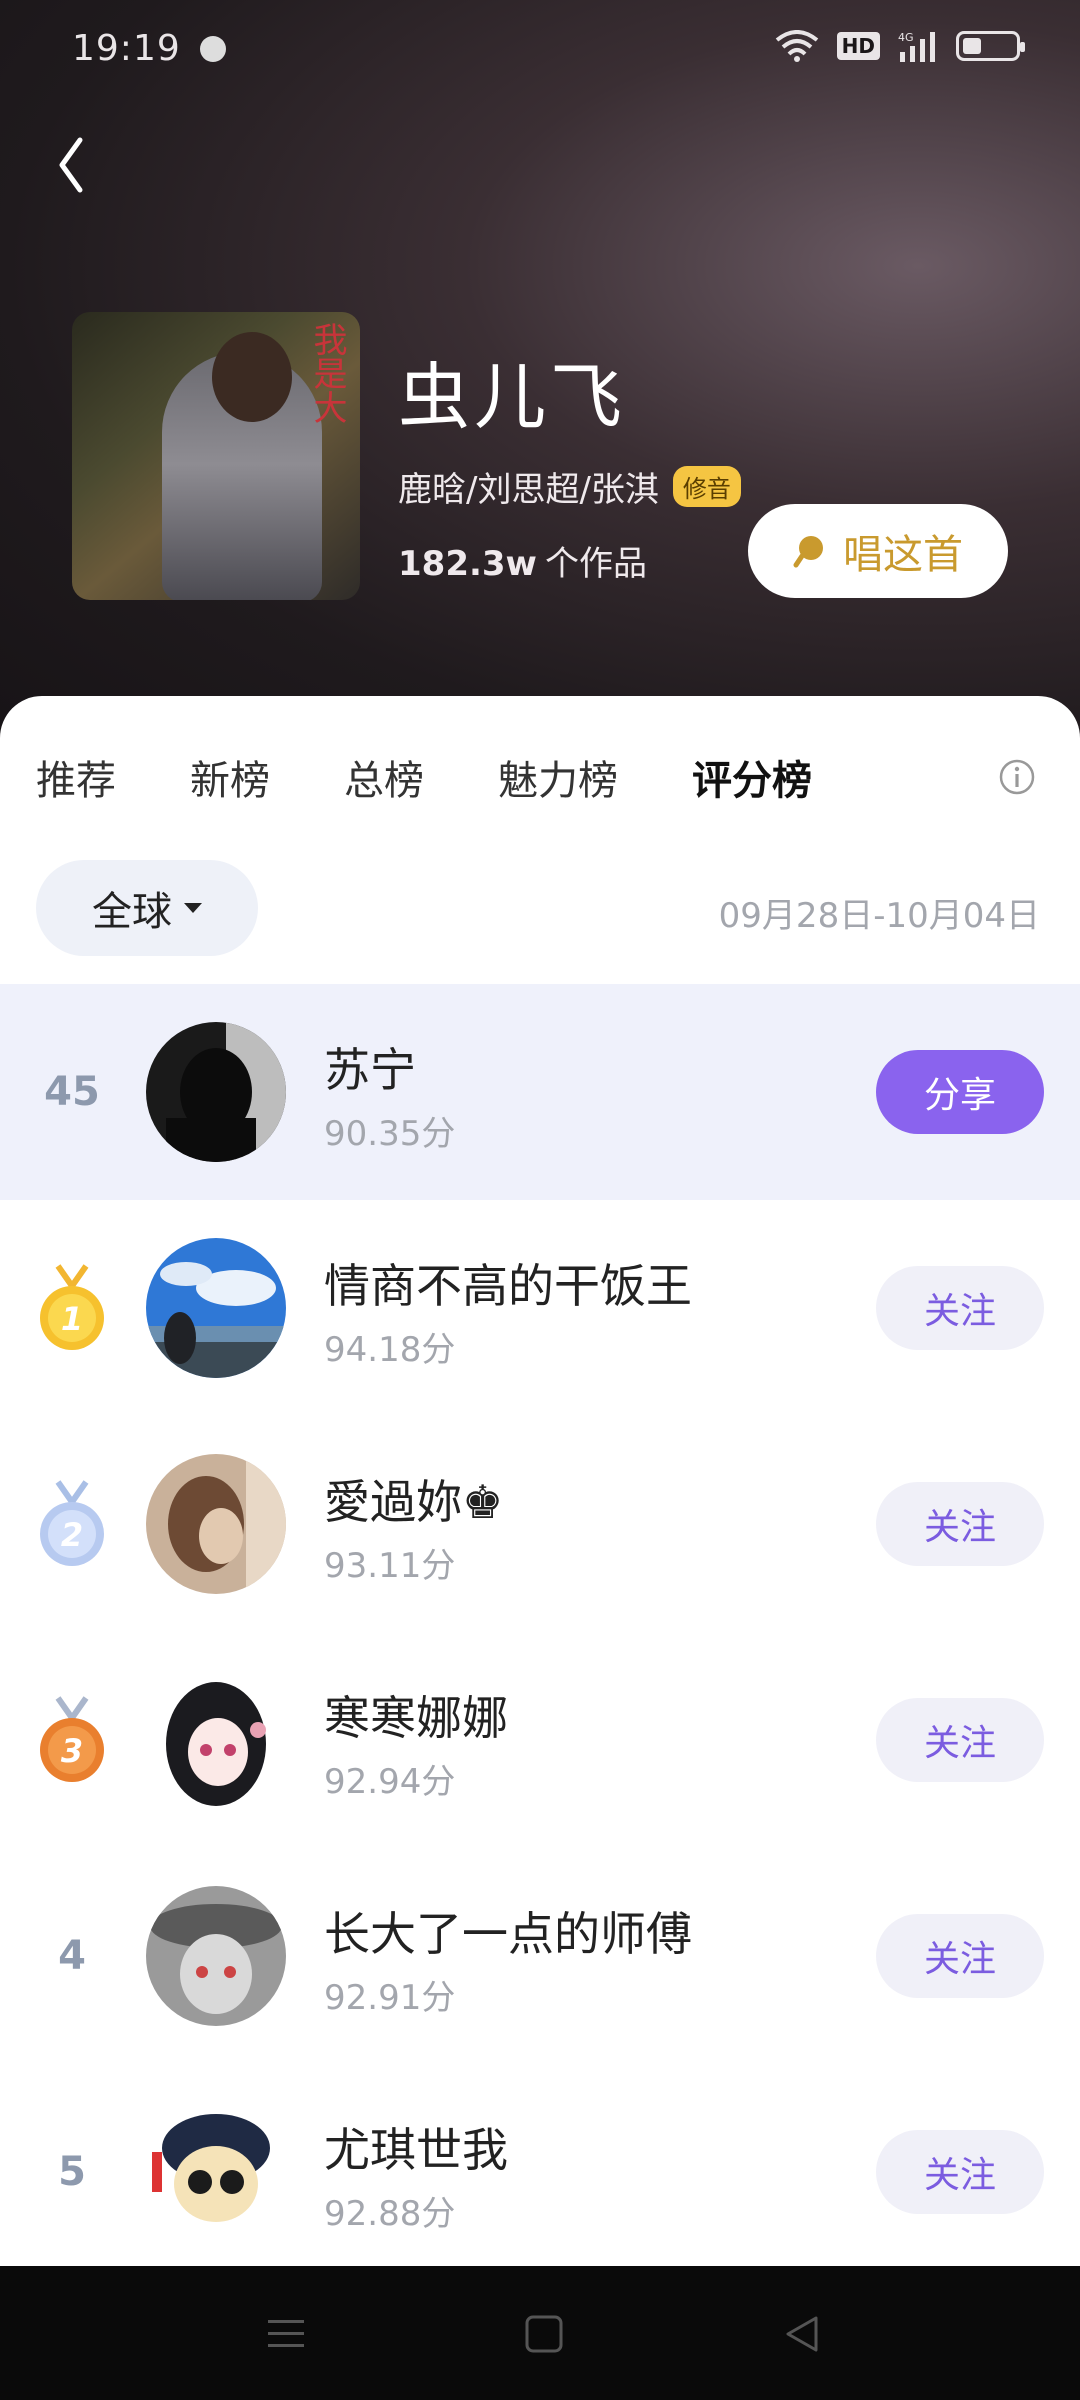  What do you see at coordinates (467, 564) in the screenshot?
I see `works-number: 182.3w` at bounding box center [467, 564].